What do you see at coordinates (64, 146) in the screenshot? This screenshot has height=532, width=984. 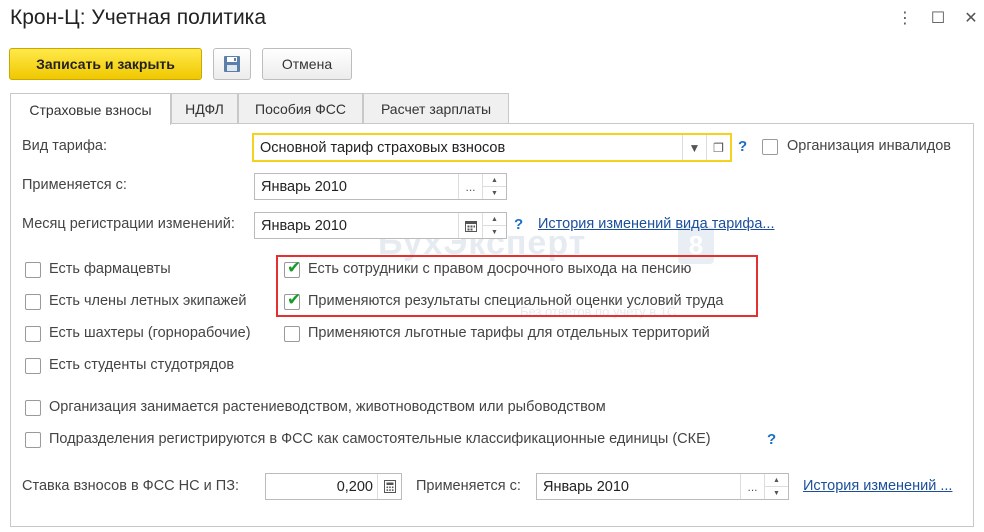 I see `tariff-label: Вид тарифа:` at bounding box center [64, 146].